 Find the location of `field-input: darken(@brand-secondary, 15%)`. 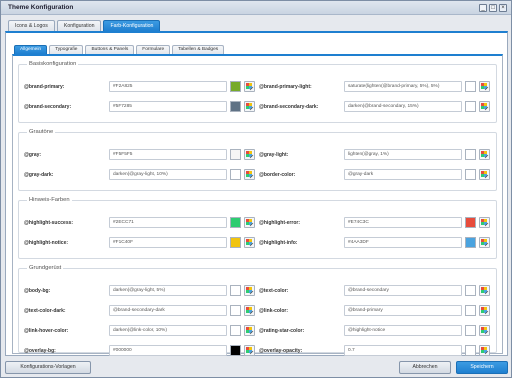

field-input: darken(@brand-secondary, 15%) is located at coordinates (403, 106).